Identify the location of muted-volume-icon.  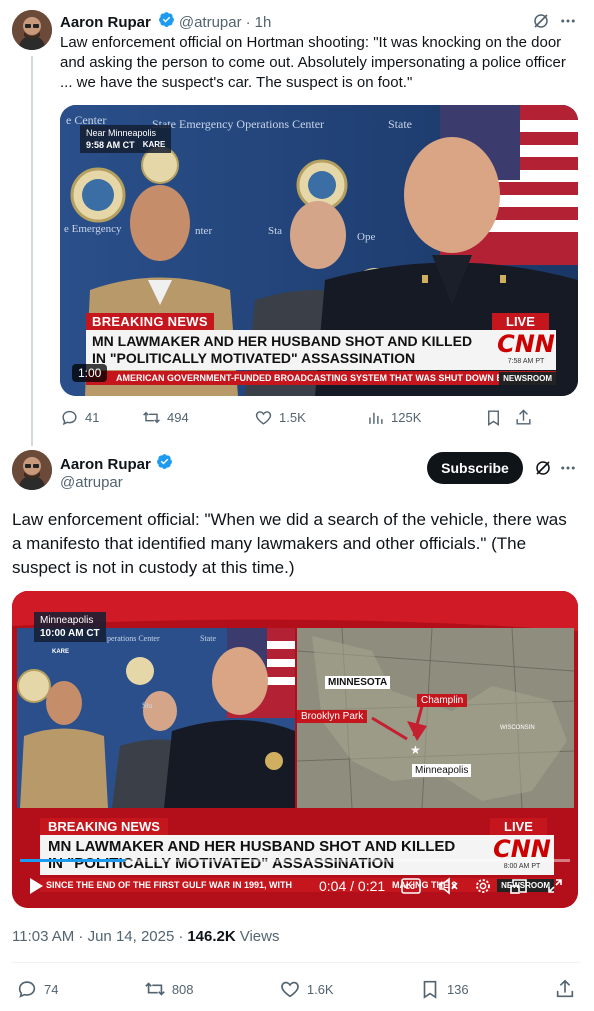
(448, 886).